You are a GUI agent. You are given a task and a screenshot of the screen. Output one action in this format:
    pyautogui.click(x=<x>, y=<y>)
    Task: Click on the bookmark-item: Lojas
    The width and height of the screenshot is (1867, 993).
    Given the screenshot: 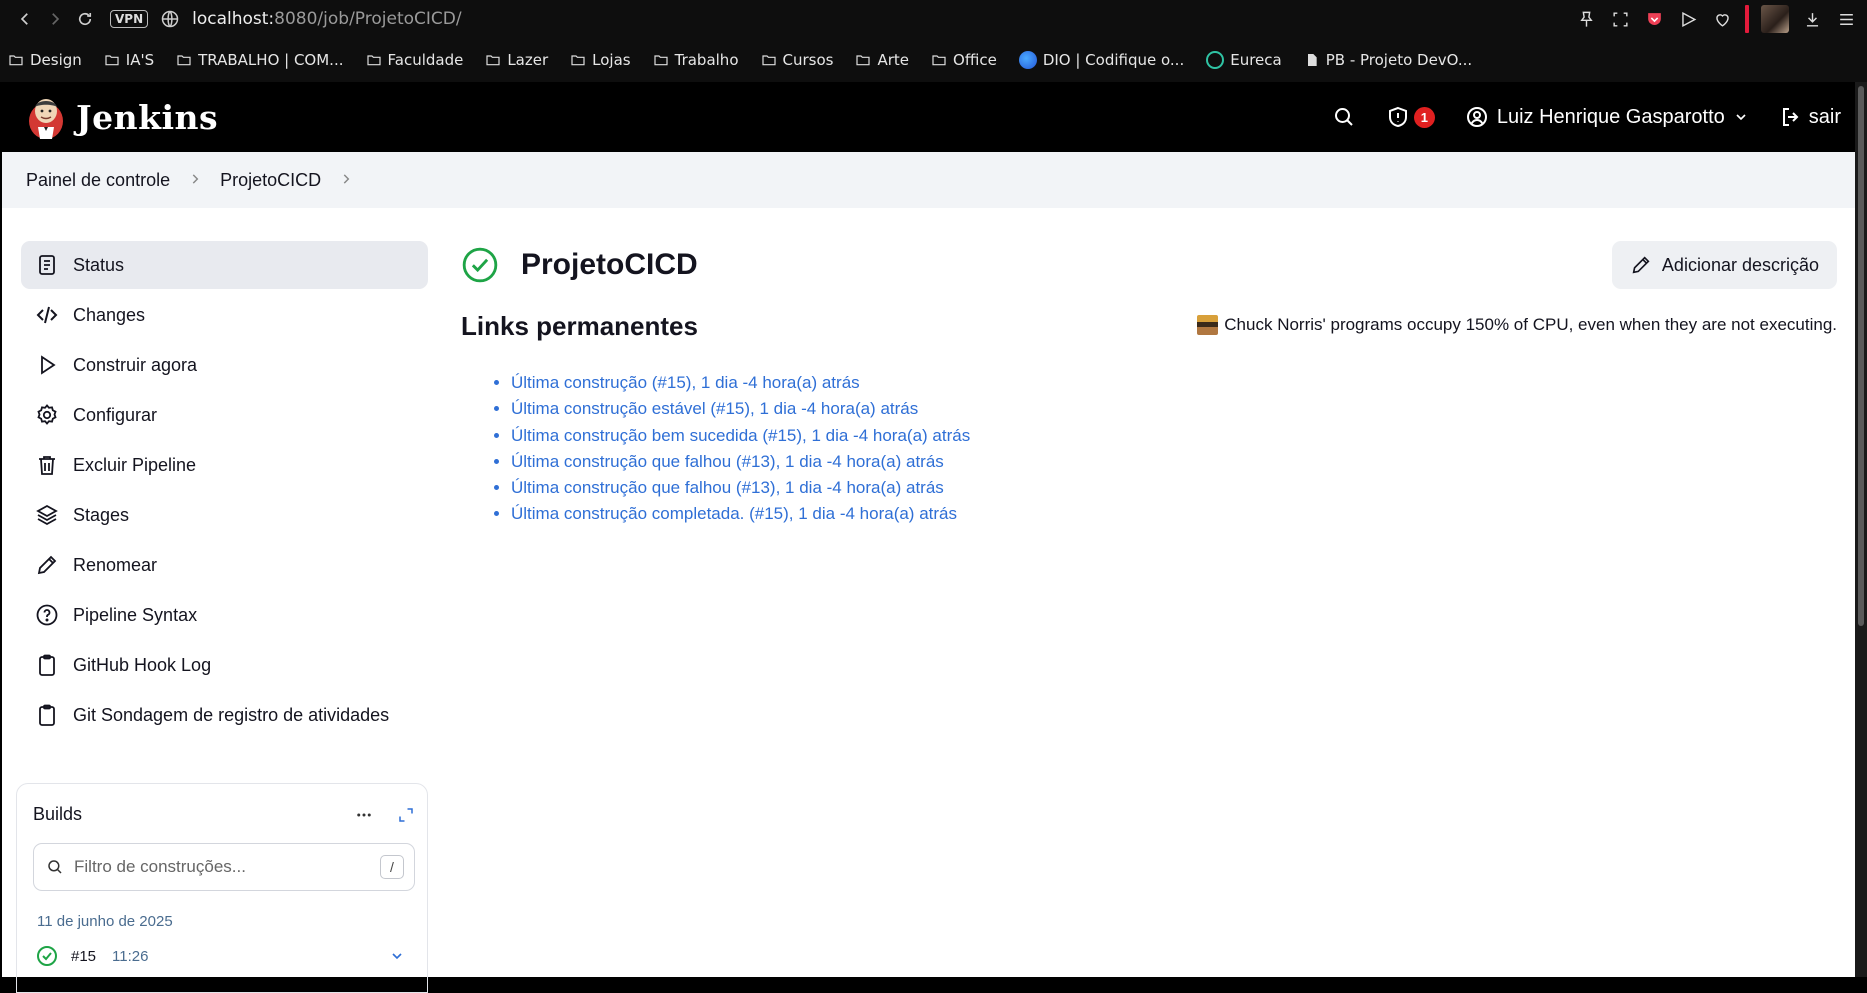 What is the action you would take?
    pyautogui.click(x=600, y=60)
    